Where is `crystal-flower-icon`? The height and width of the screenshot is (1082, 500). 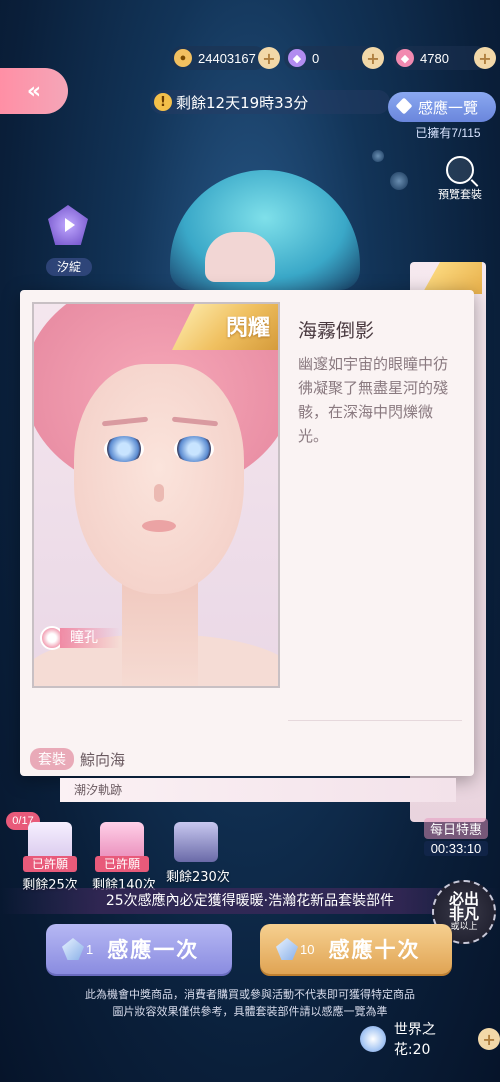
crystal-flower-icon is located at coordinates (373, 1039).